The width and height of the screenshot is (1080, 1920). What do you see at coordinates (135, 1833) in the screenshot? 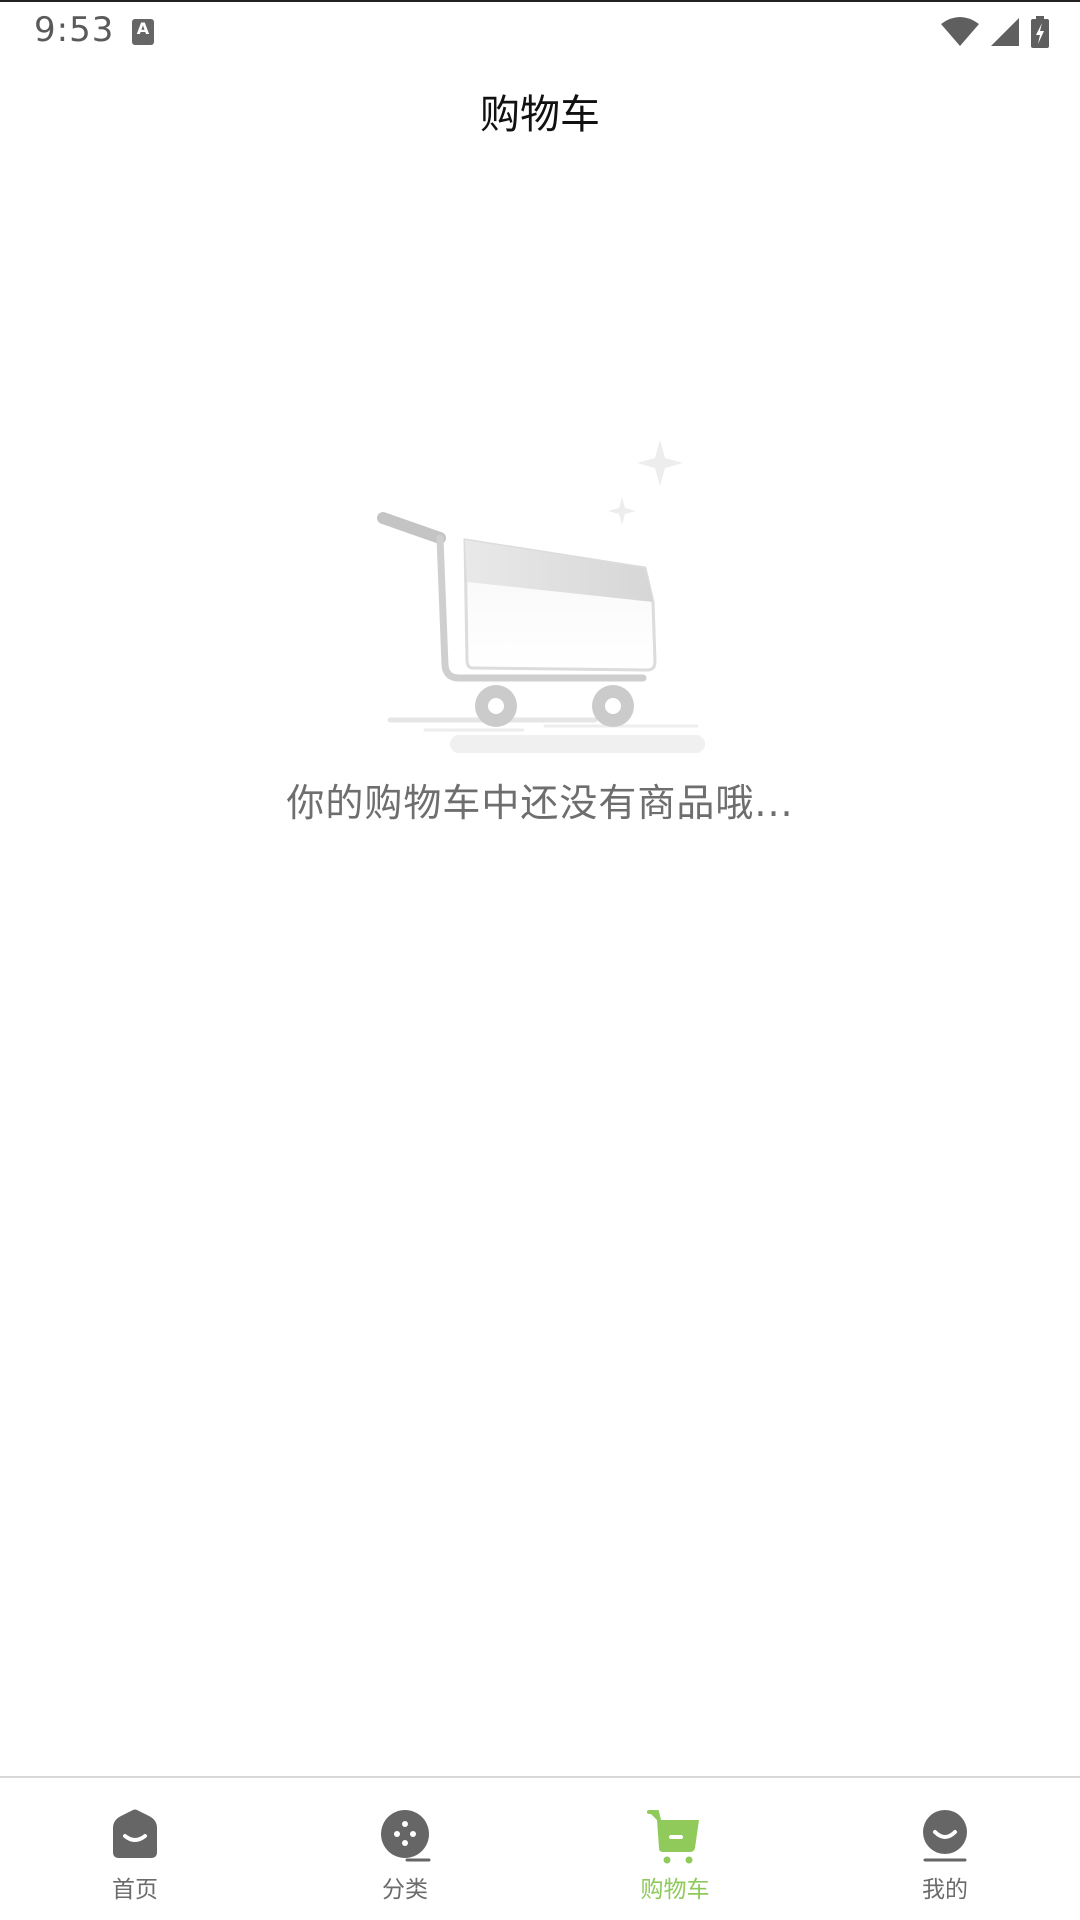
I see `home-icon` at bounding box center [135, 1833].